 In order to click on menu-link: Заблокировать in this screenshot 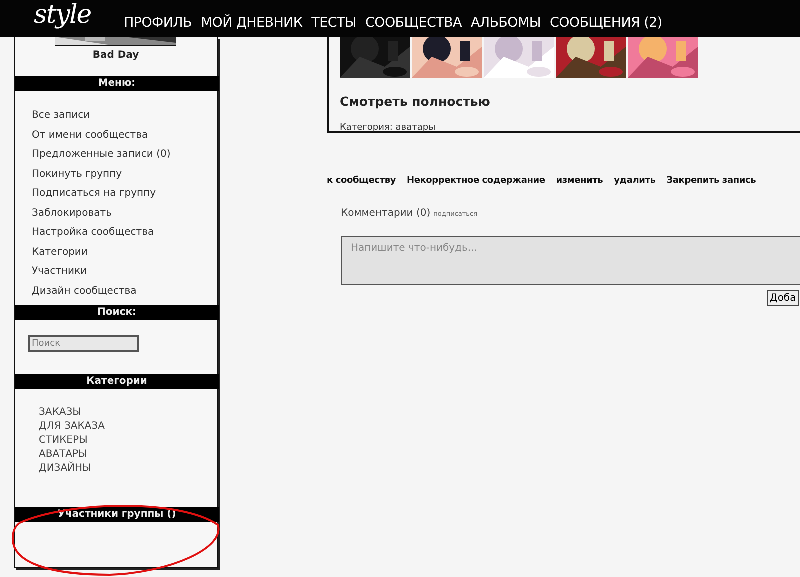, I will do `click(124, 213)`.